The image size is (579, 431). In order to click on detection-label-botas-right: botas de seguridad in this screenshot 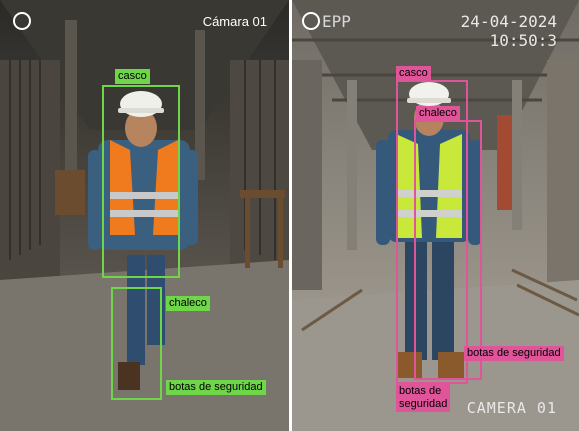, I will do `click(514, 353)`.